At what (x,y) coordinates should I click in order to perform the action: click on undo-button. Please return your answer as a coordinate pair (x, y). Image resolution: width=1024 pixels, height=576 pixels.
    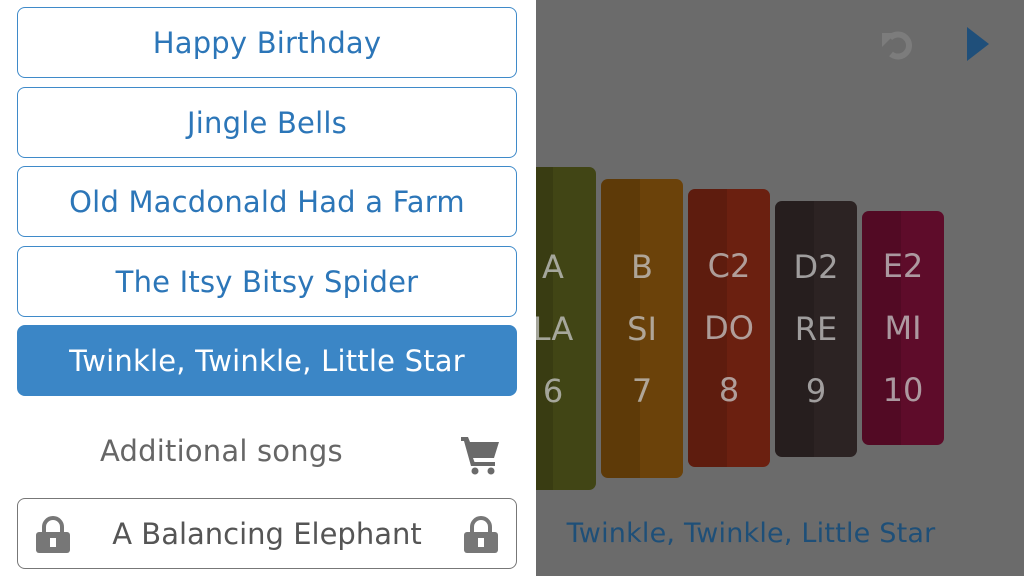
    Looking at the image, I should click on (898, 44).